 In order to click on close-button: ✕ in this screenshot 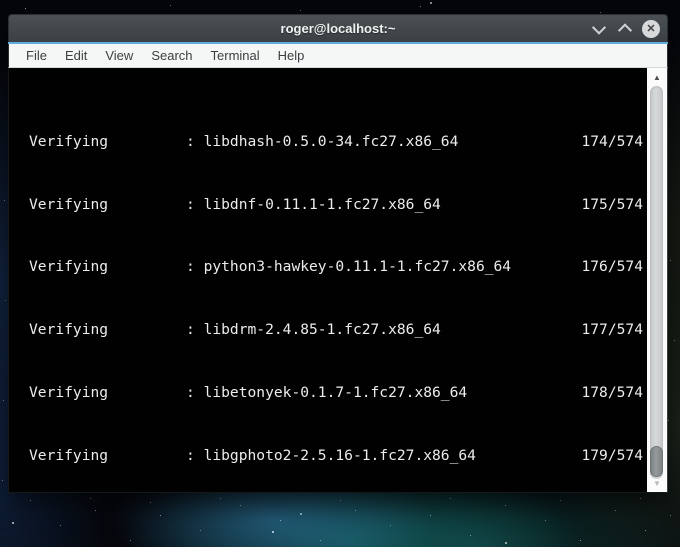, I will do `click(651, 28)`.